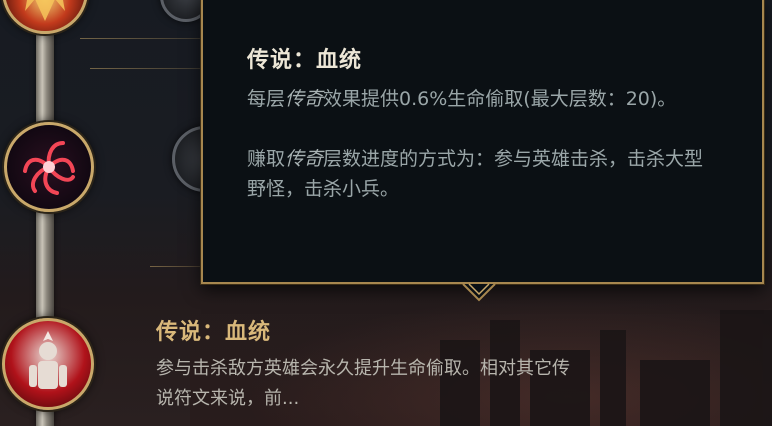  I want to click on selected-rune-node, so click(49, 167).